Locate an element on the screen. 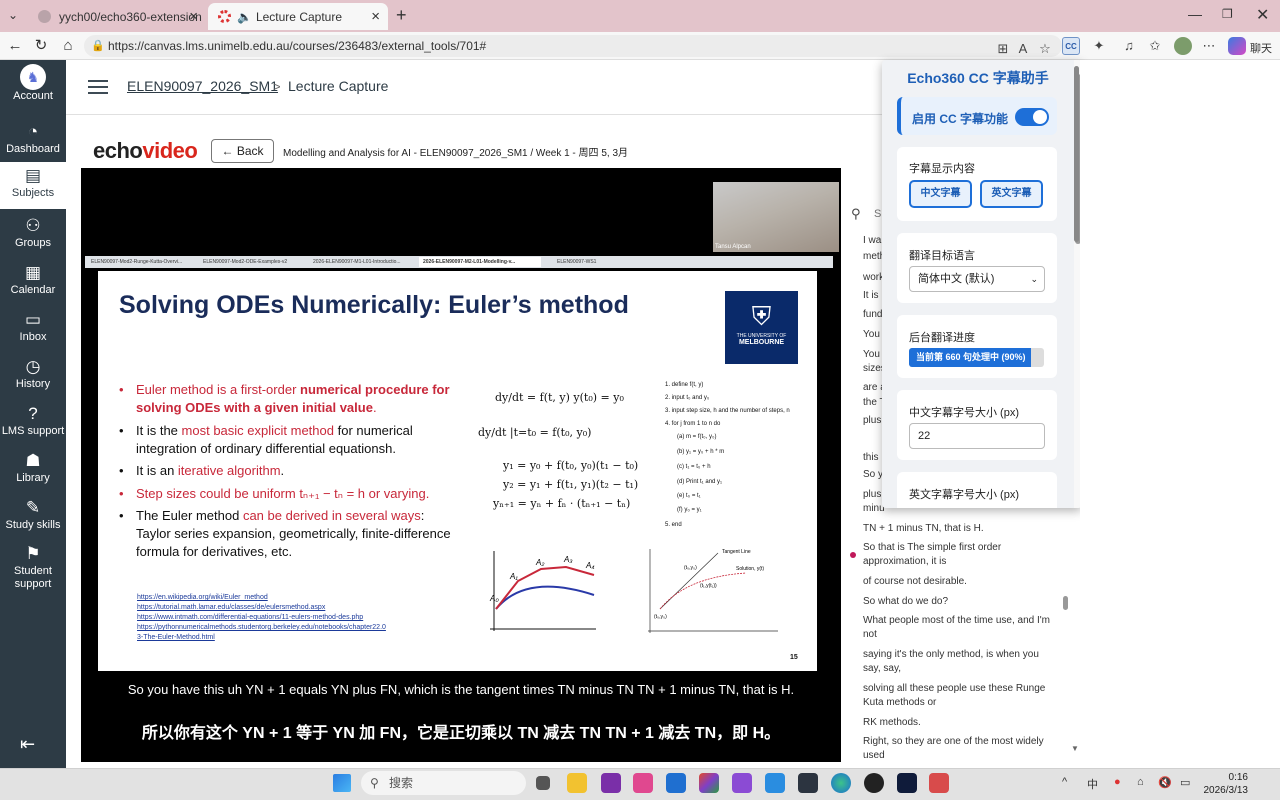 The image size is (1280, 800). app-tray-icon: ● is located at coordinates (1117, 782).